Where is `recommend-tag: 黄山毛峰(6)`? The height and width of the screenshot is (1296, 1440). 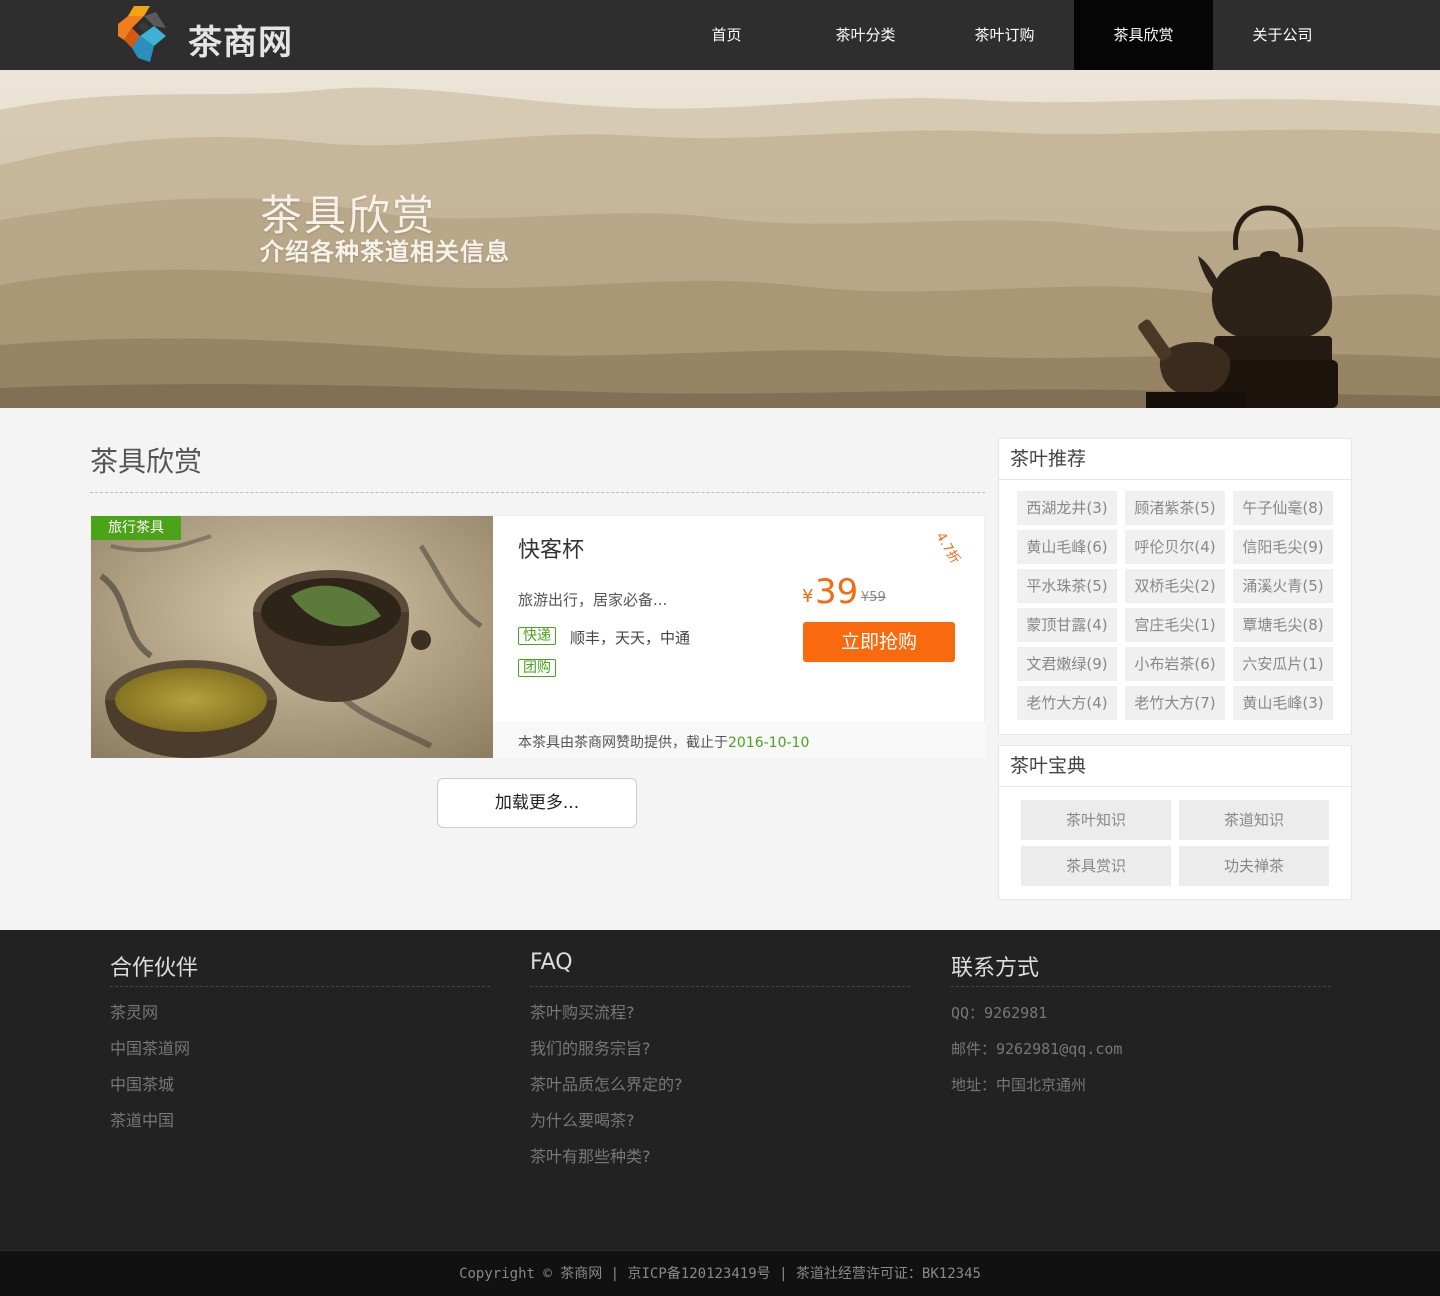 recommend-tag: 黄山毛峰(6) is located at coordinates (1067, 547).